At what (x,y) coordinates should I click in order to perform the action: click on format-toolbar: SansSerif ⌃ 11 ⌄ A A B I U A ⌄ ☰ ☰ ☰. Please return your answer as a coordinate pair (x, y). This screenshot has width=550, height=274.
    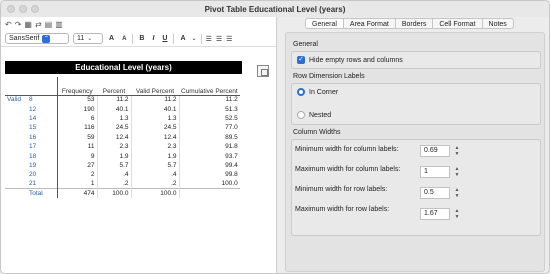
    Looking at the image, I should click on (138, 39).